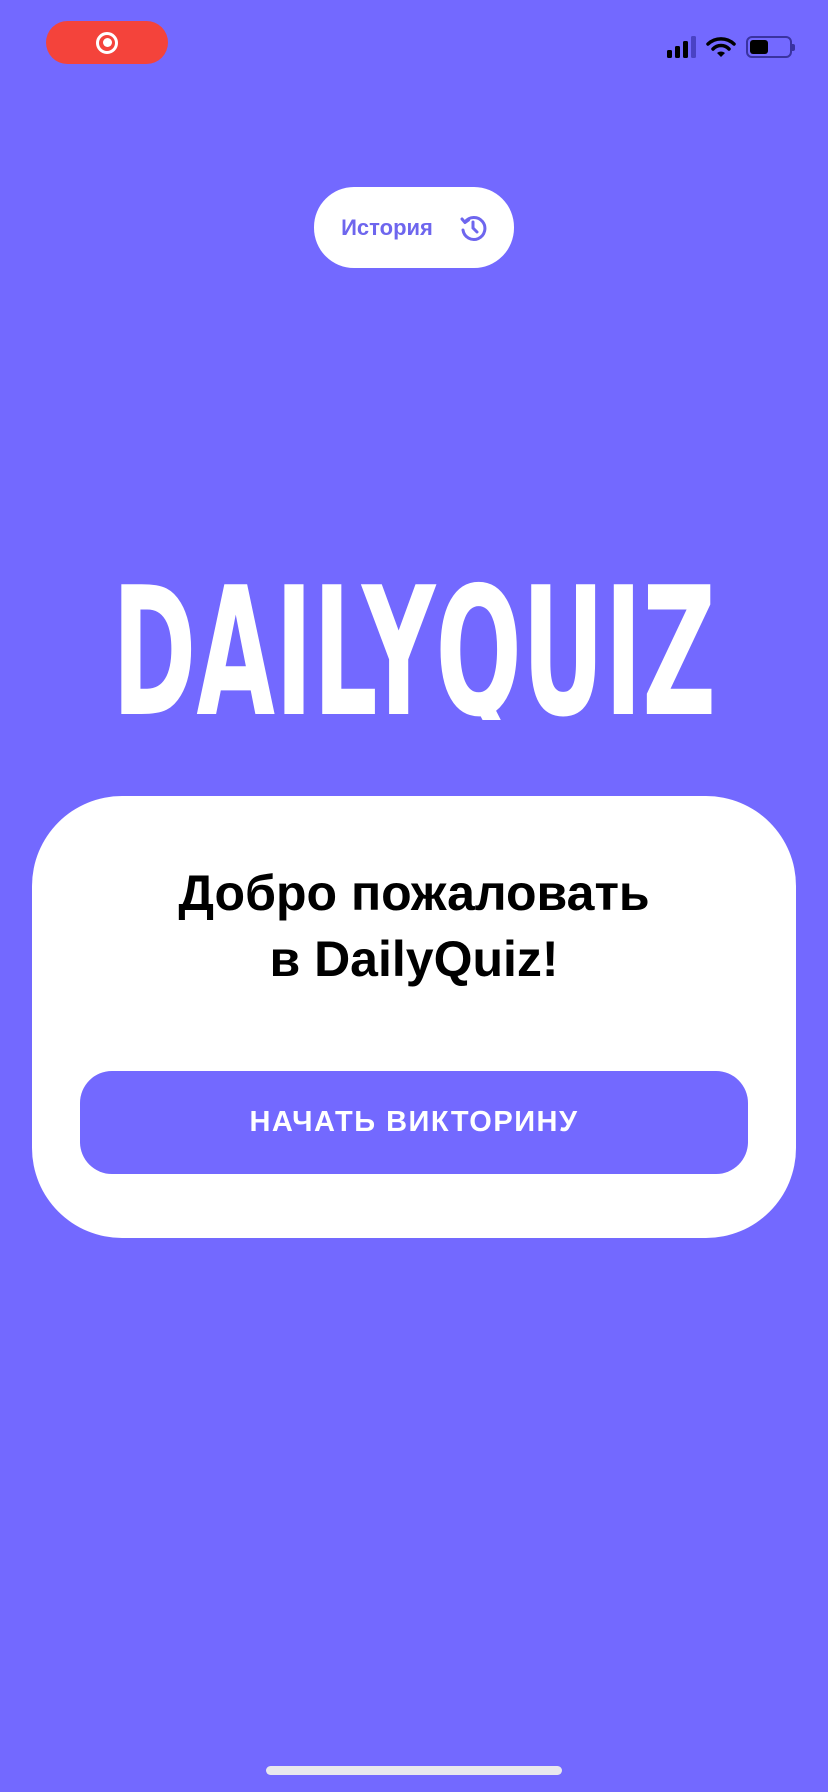 The height and width of the screenshot is (1792, 828). I want to click on history-clock-icon, so click(473, 228).